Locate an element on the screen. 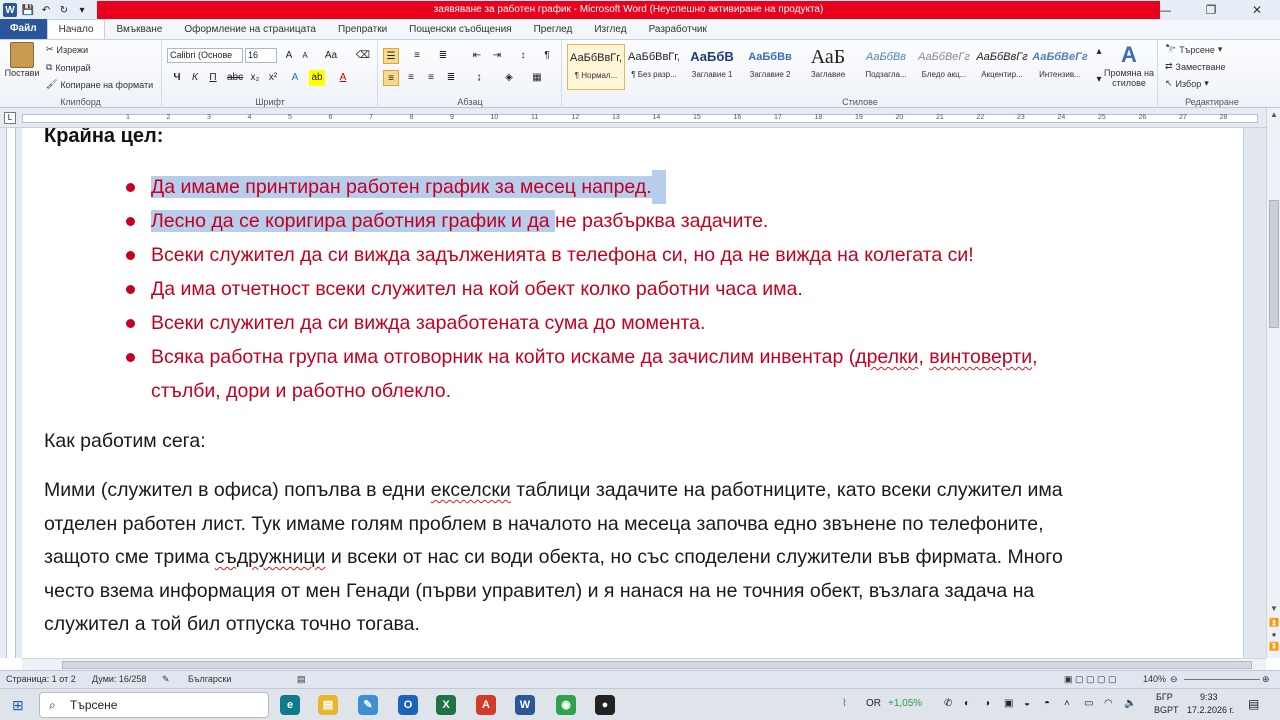 The image size is (1280, 720). line-spacing-icon: ↨ is located at coordinates (479, 78).